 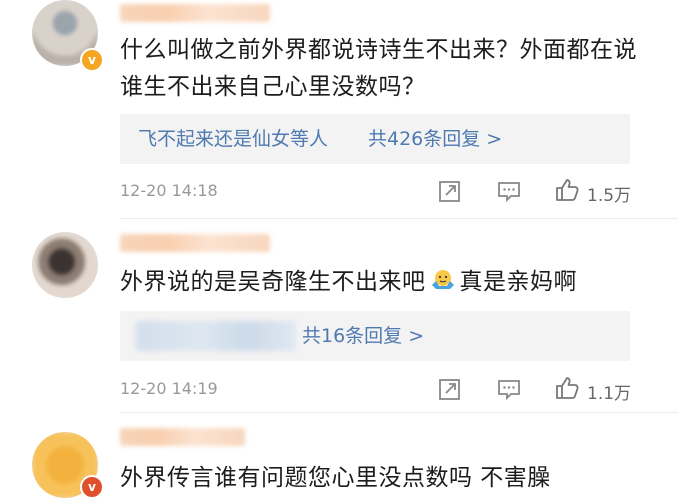 What do you see at coordinates (363, 336) in the screenshot?
I see `reply-count-link: 共16条回复 >` at bounding box center [363, 336].